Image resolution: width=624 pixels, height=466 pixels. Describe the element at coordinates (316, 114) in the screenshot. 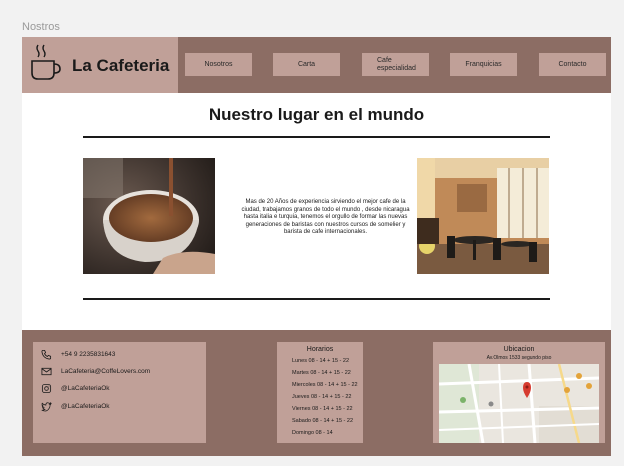

I see `page-title: Nuestro lugar en el mundo` at that location.